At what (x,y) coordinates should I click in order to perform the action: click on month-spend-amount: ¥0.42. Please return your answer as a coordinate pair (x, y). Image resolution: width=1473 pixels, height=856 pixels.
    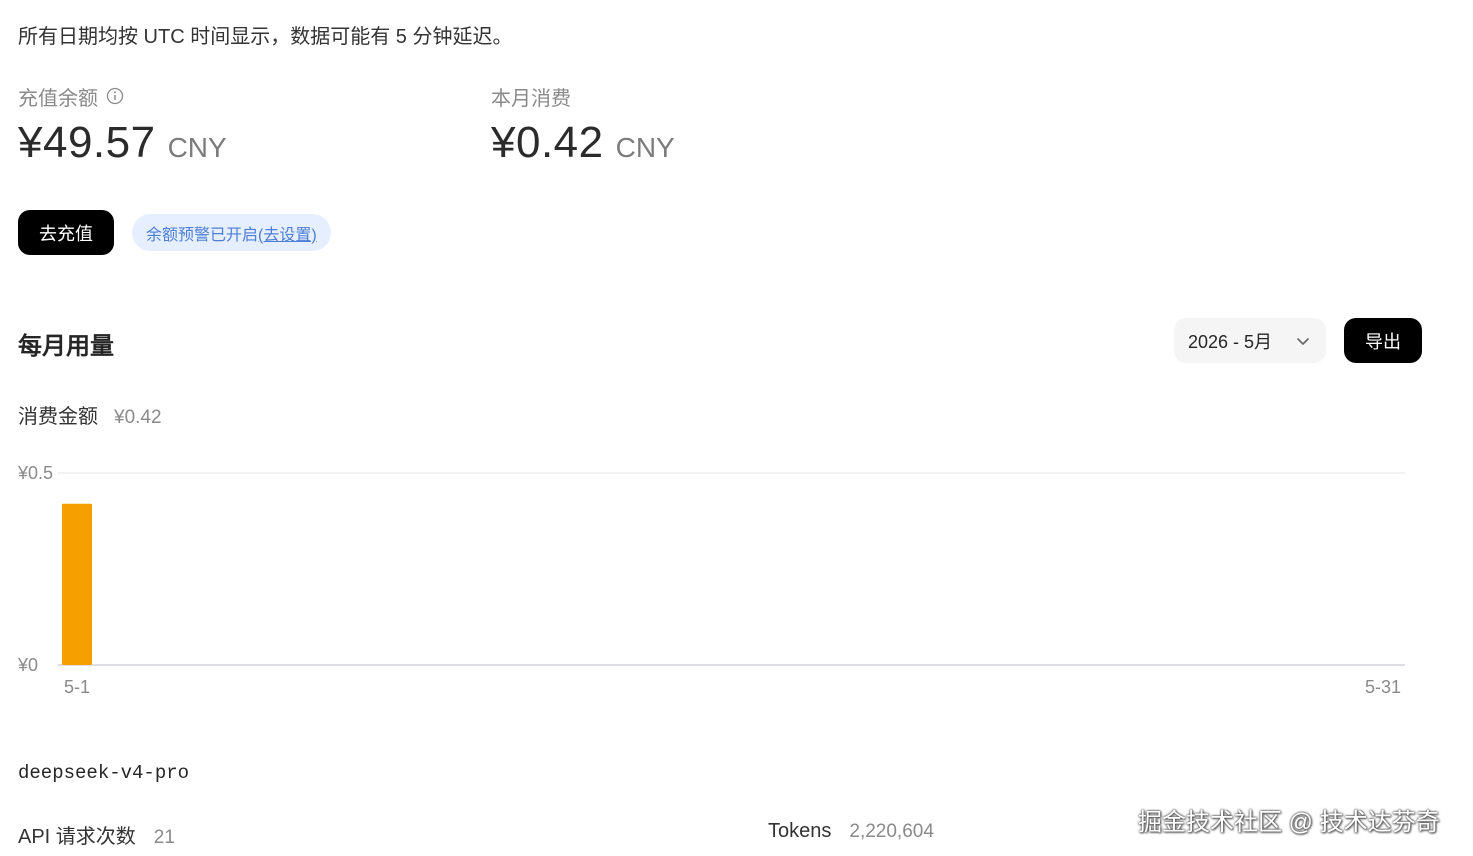
    Looking at the image, I should click on (547, 142).